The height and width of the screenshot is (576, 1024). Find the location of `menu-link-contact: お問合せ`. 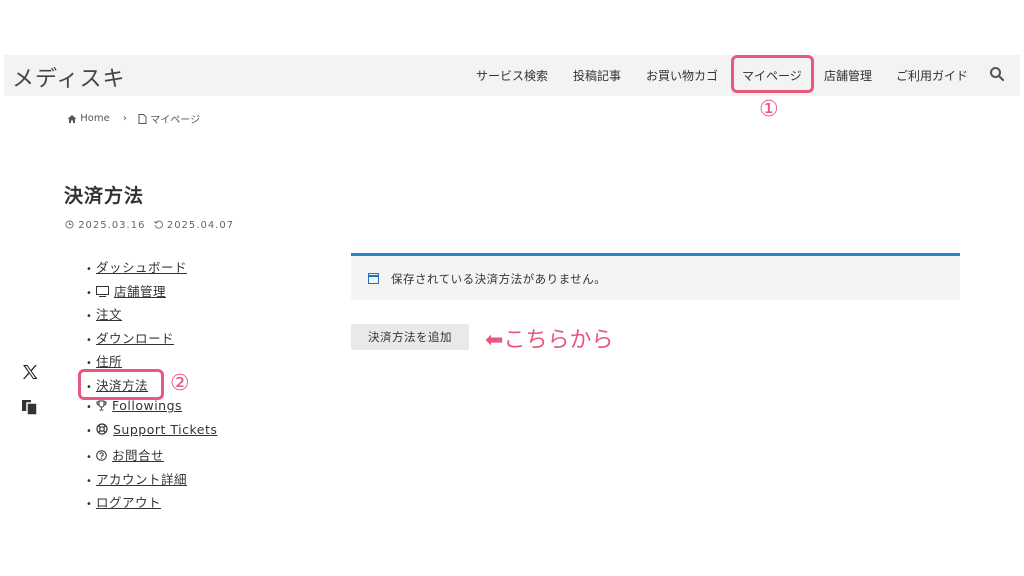

menu-link-contact: お問合せ is located at coordinates (130, 455).